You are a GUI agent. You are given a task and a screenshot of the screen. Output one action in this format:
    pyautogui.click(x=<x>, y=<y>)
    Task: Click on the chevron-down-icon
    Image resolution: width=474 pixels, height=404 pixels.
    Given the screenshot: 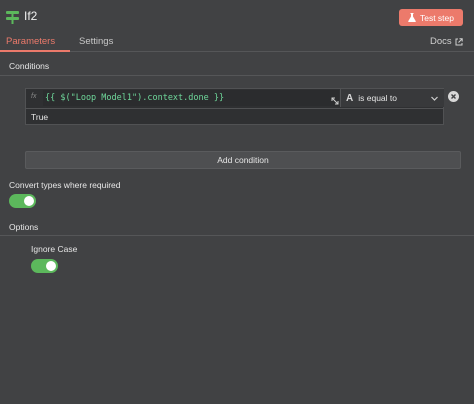 What is the action you would take?
    pyautogui.click(x=434, y=98)
    